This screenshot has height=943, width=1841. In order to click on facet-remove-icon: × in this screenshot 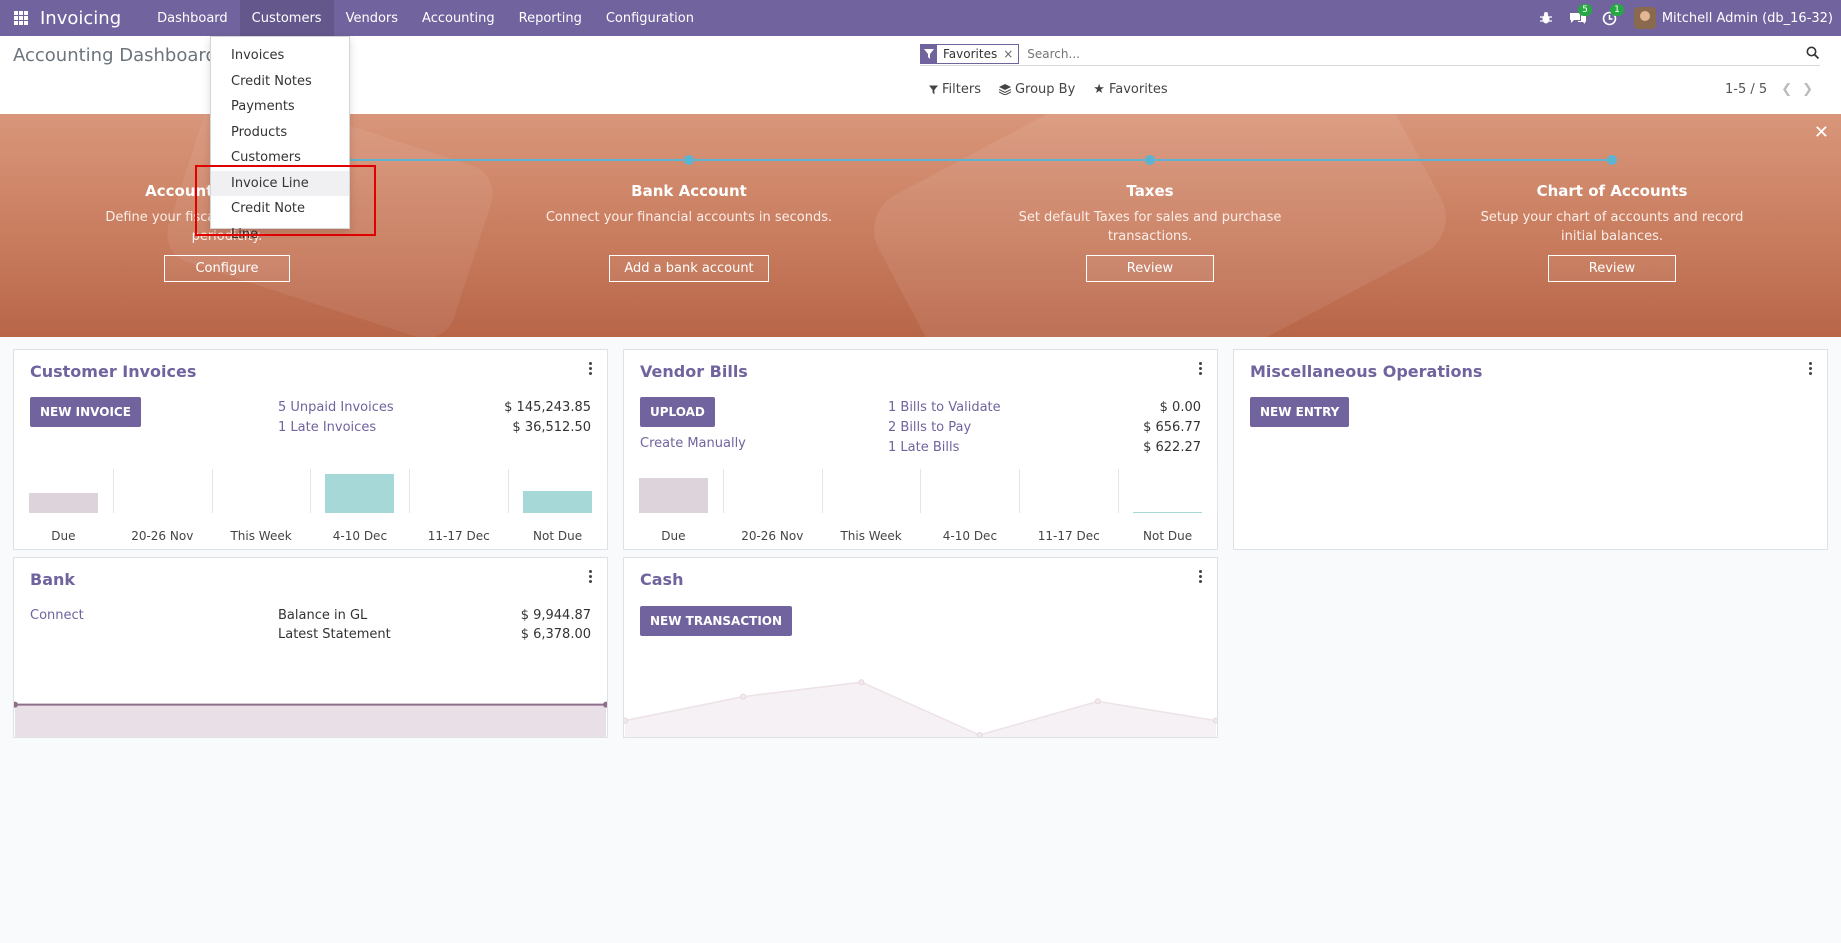, I will do `click(1010, 54)`.